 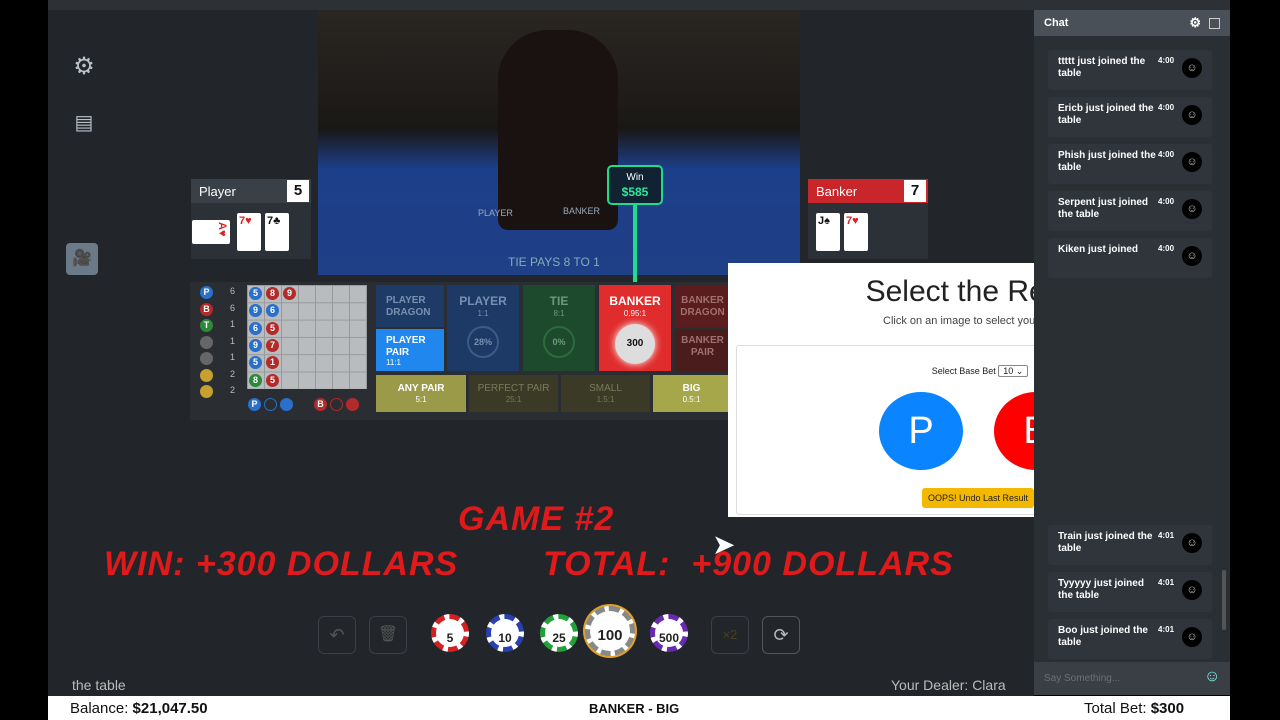 I want to click on felt-banker: BANKER, so click(x=582, y=211).